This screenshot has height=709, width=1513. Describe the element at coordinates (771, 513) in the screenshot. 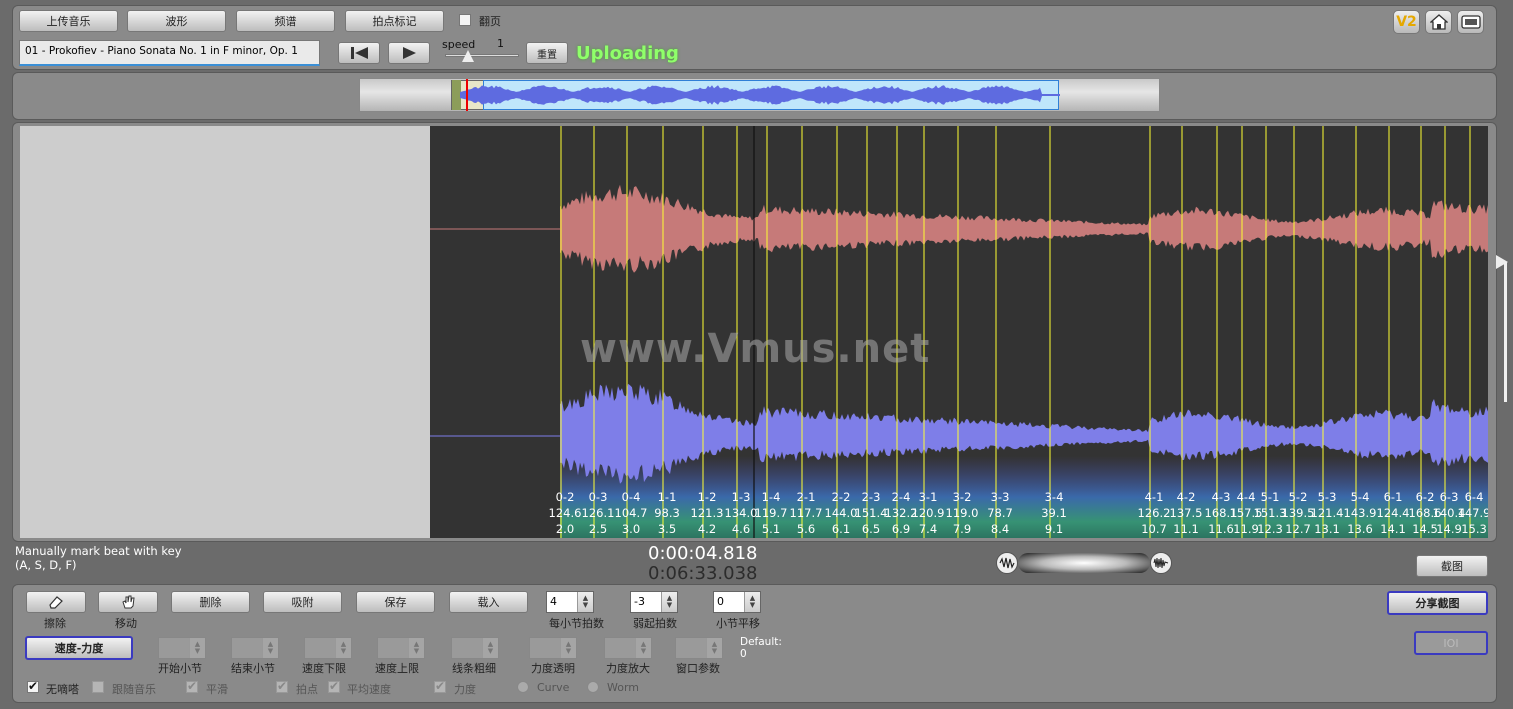

I see `beat-tempo-label: 119.7` at that location.